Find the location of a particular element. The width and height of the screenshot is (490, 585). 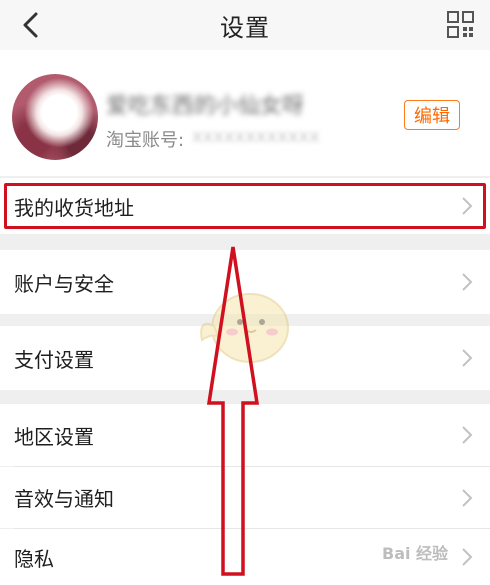

menu-item-address-label: 我的收货地址 is located at coordinates (74, 207).